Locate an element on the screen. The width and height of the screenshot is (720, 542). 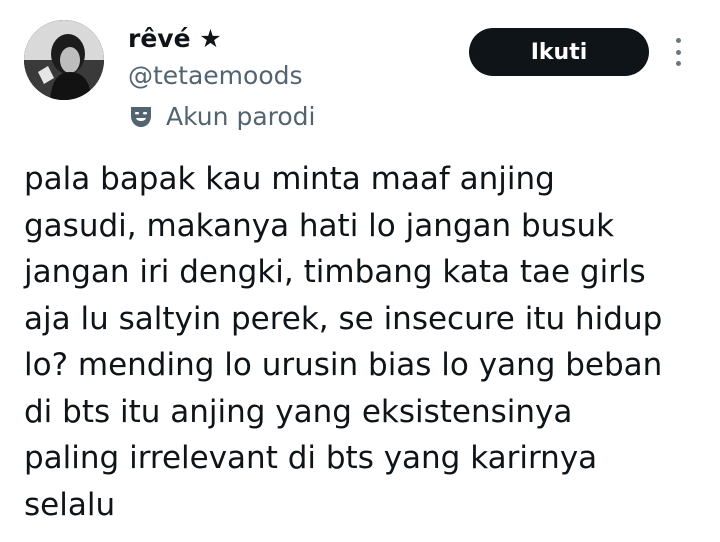
account-label-text: Akun parodi is located at coordinates (241, 116).